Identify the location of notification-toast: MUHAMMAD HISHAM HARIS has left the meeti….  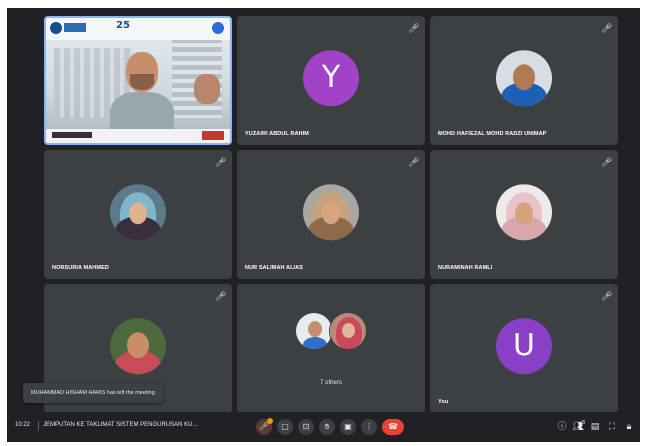
(93, 393).